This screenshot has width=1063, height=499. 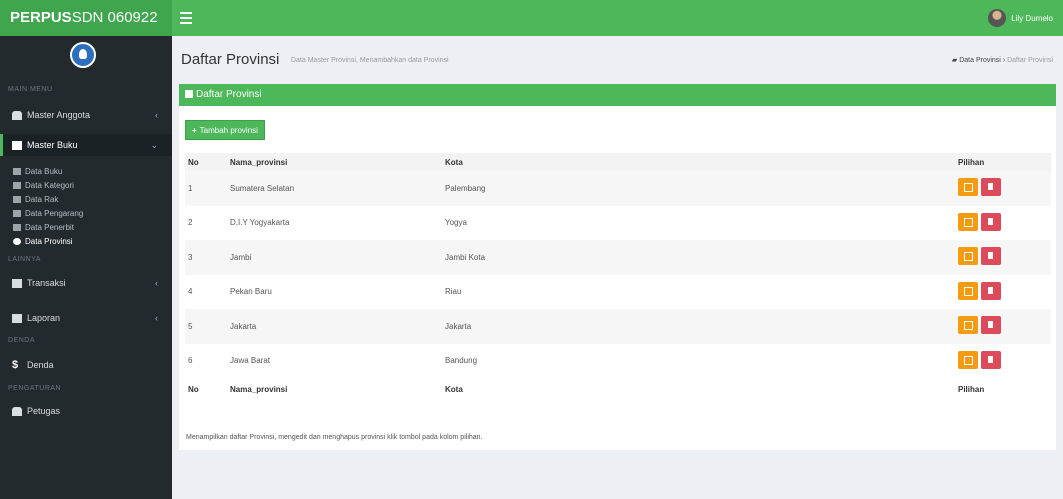 I want to click on add-provinsi-button: + Tambah provinsi, so click(x=225, y=130).